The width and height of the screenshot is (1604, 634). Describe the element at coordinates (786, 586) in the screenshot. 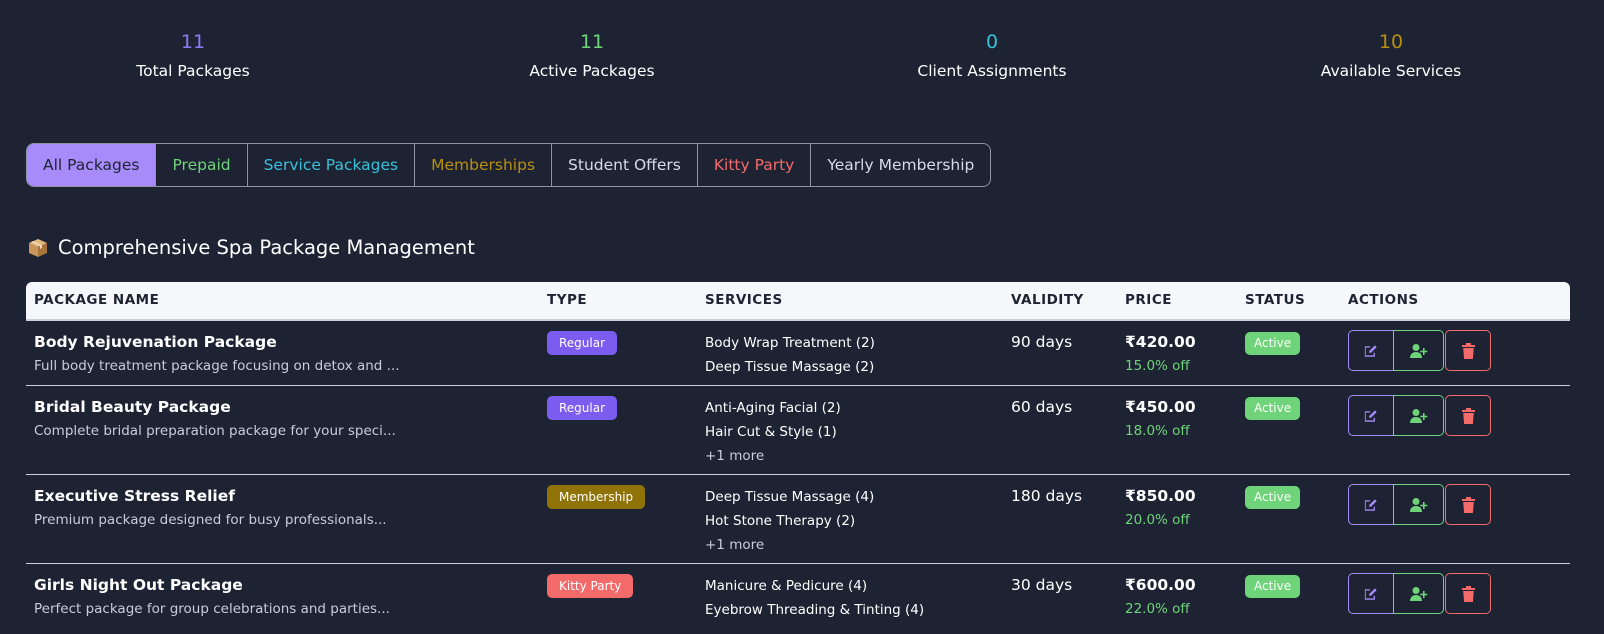

I see `service-item: Manicure & Pedicure (4)` at that location.